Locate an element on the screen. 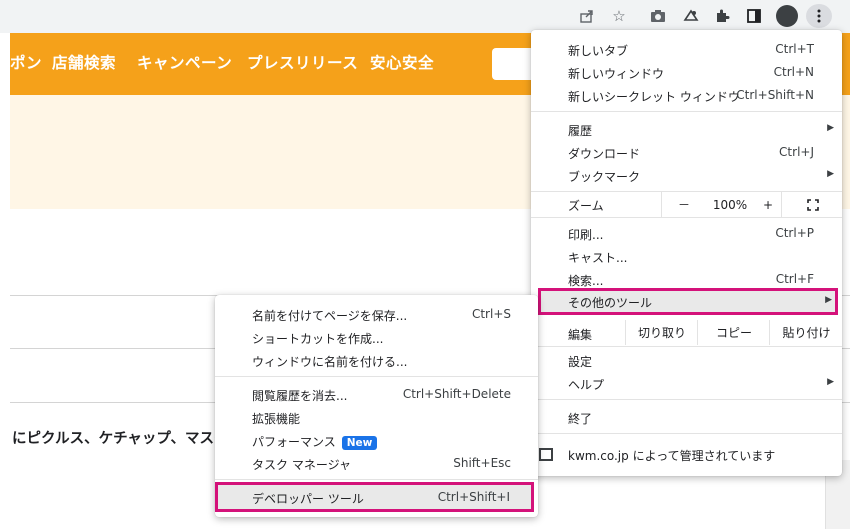 The height and width of the screenshot is (529, 850). nav-item-campaign: キャンペーン is located at coordinates (184, 62).